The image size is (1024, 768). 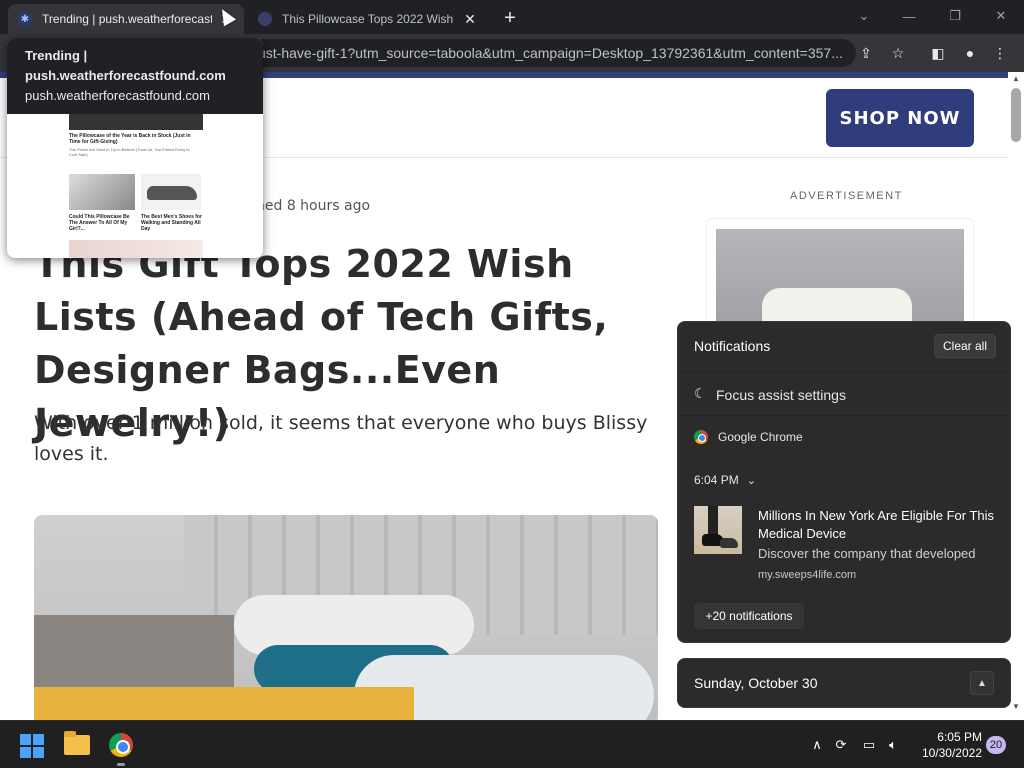 I want to click on close-window-icon: ✕, so click(x=1001, y=16).